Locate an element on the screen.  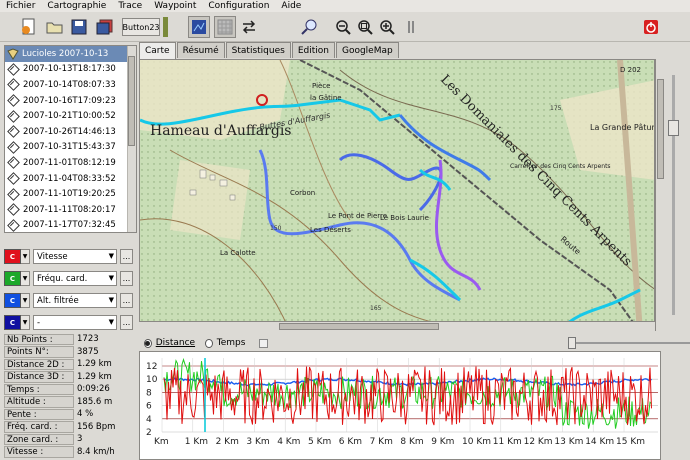
zoom-fit-icon is located at coordinates (365, 27).